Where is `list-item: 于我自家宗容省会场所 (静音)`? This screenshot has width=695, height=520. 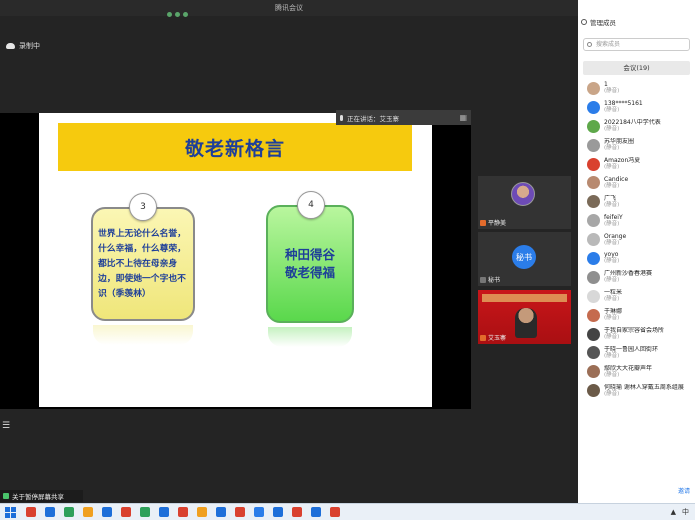
list-item: 于我自家宗容省会场所 (静音) is located at coordinates (636, 334).